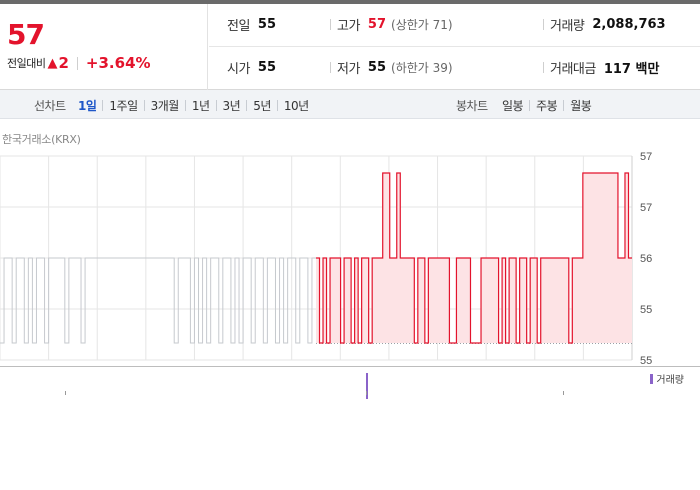 This screenshot has height=490, width=700. I want to click on volume-stat: 거래량 2,088,763, so click(608, 24).